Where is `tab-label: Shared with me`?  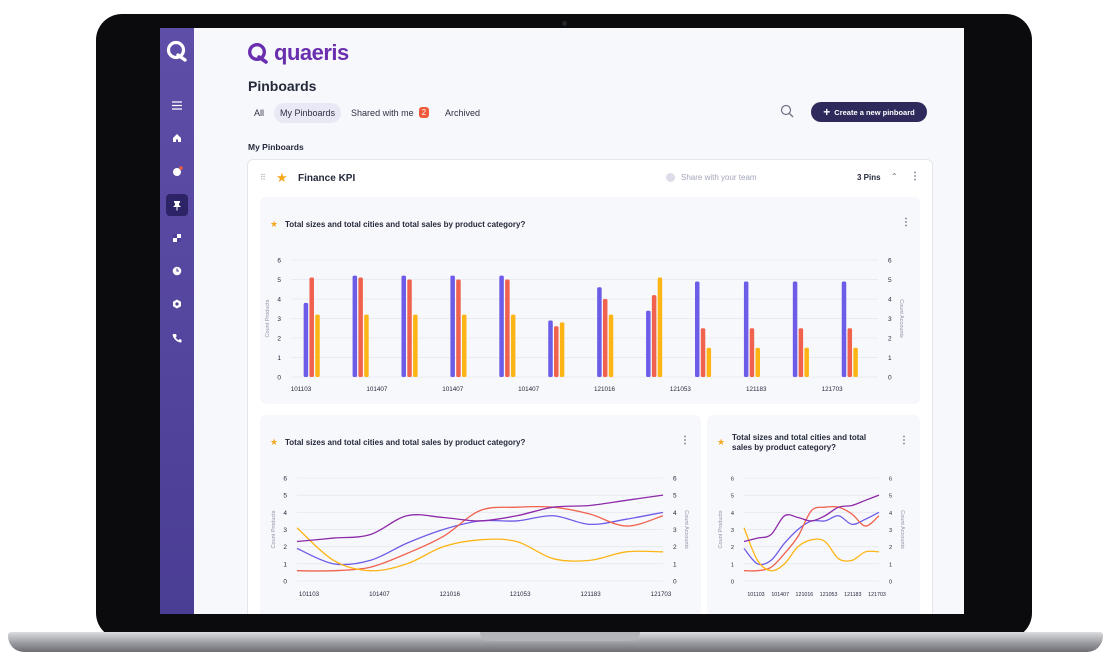 tab-label: Shared with me is located at coordinates (382, 112).